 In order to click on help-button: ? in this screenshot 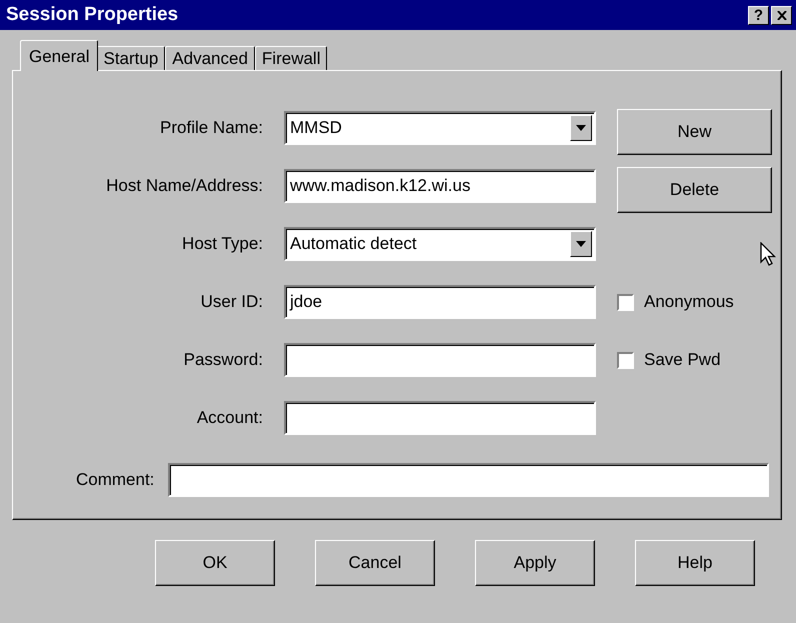, I will do `click(758, 15)`.